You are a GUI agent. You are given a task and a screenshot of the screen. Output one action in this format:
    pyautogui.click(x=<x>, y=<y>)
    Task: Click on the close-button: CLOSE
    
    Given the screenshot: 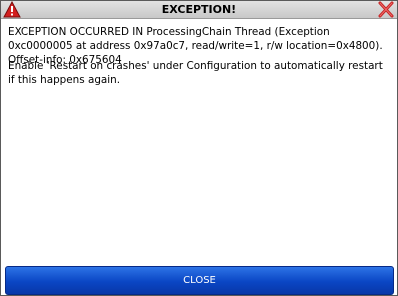 What is the action you would take?
    pyautogui.click(x=199, y=280)
    